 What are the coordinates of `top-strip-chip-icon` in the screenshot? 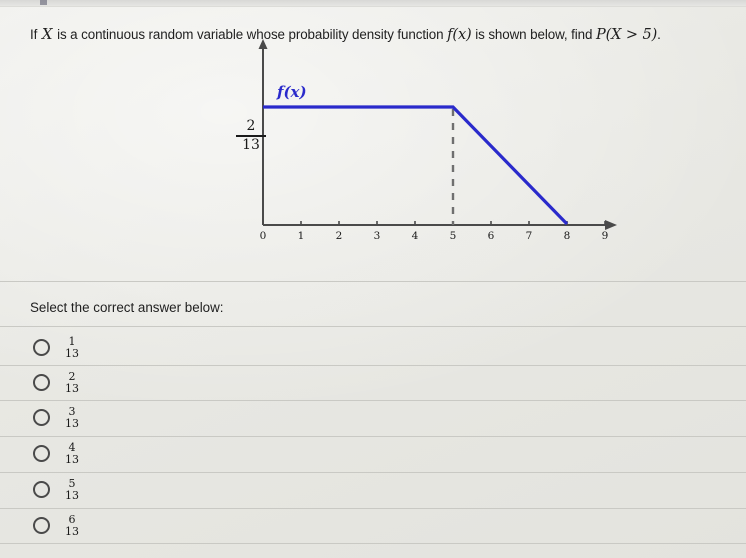 It's located at (43, 2).